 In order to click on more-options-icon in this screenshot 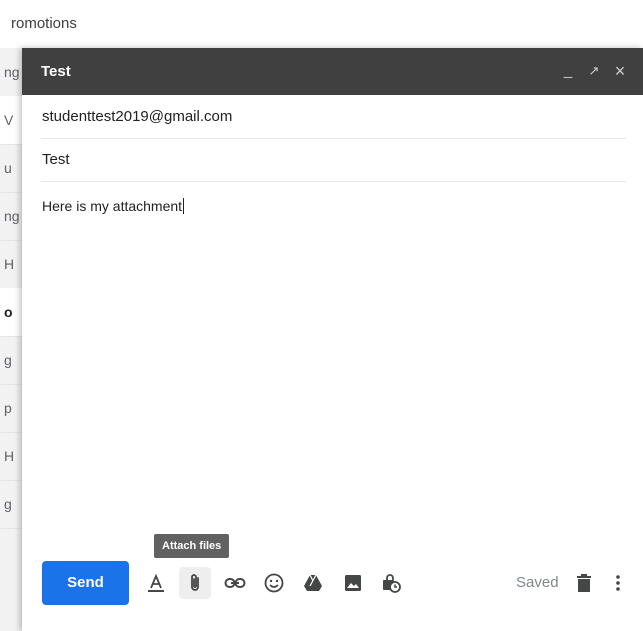, I will do `click(618, 583)`.